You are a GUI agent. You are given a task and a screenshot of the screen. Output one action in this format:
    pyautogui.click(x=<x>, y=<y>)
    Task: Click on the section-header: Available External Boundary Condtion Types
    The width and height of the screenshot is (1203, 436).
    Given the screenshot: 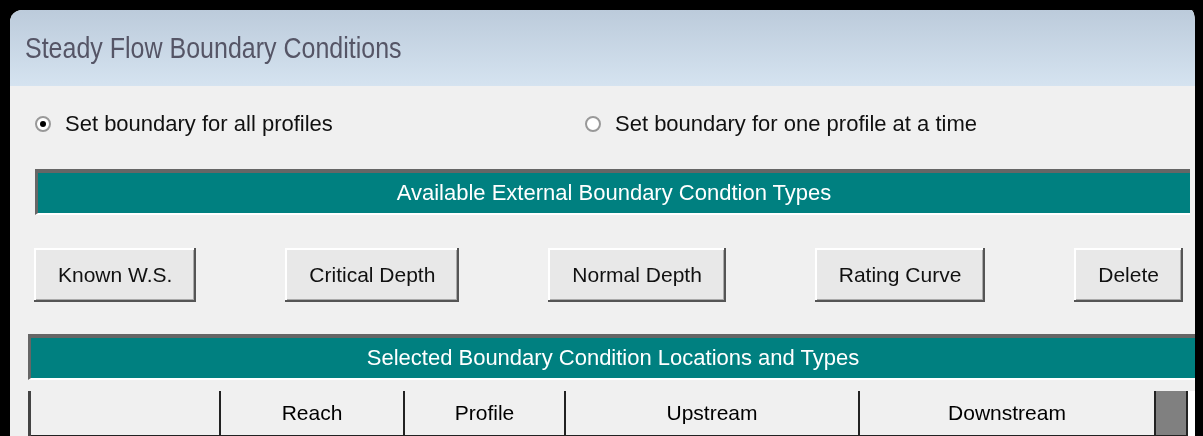 What is the action you would take?
    pyautogui.click(x=612, y=192)
    